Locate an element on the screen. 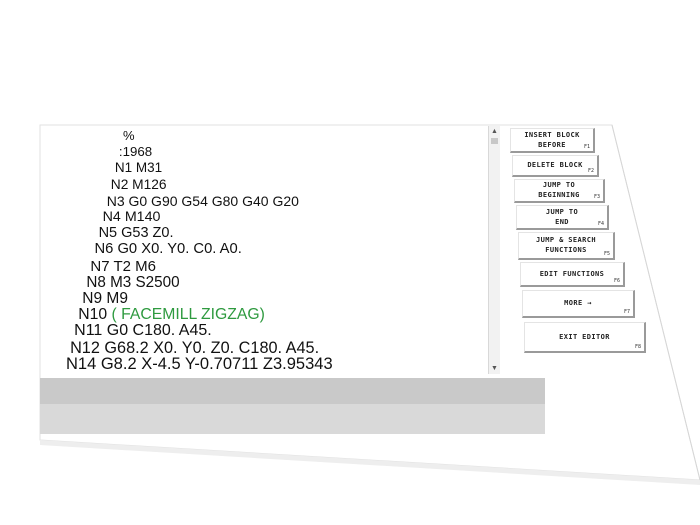  program-line-text: N6 G0 X0. Y0. C0. A0. is located at coordinates (168, 249).